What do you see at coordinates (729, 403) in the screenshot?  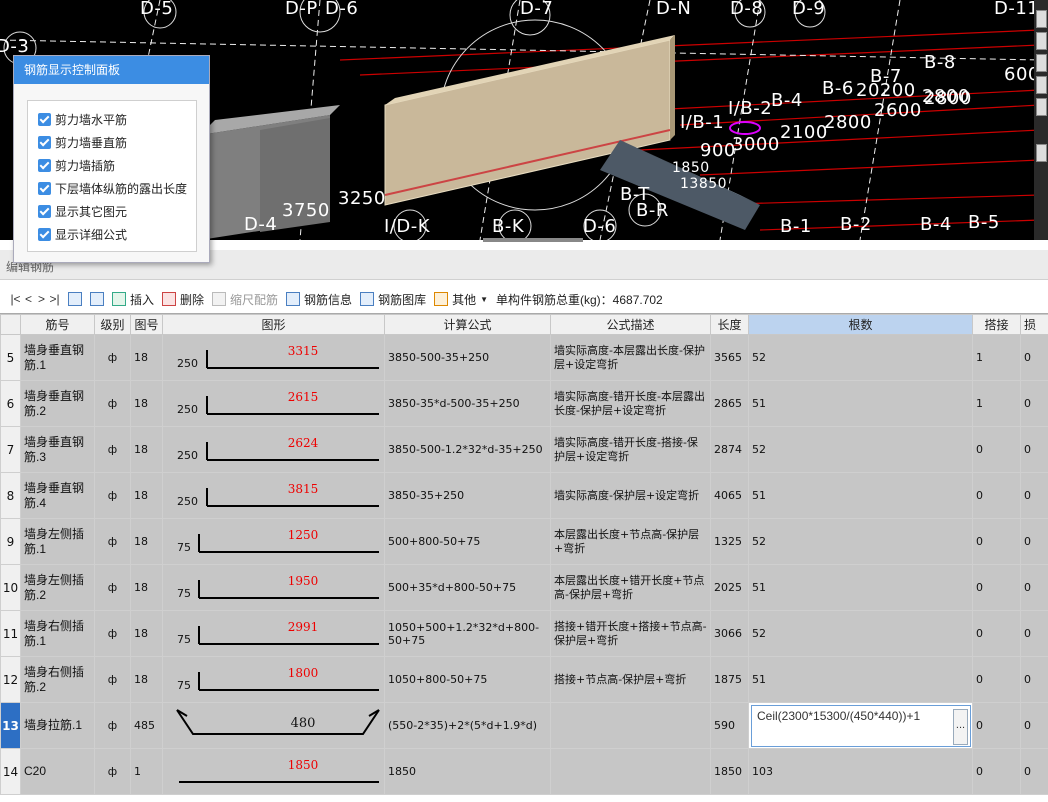 I see `length-cell: 2865` at bounding box center [729, 403].